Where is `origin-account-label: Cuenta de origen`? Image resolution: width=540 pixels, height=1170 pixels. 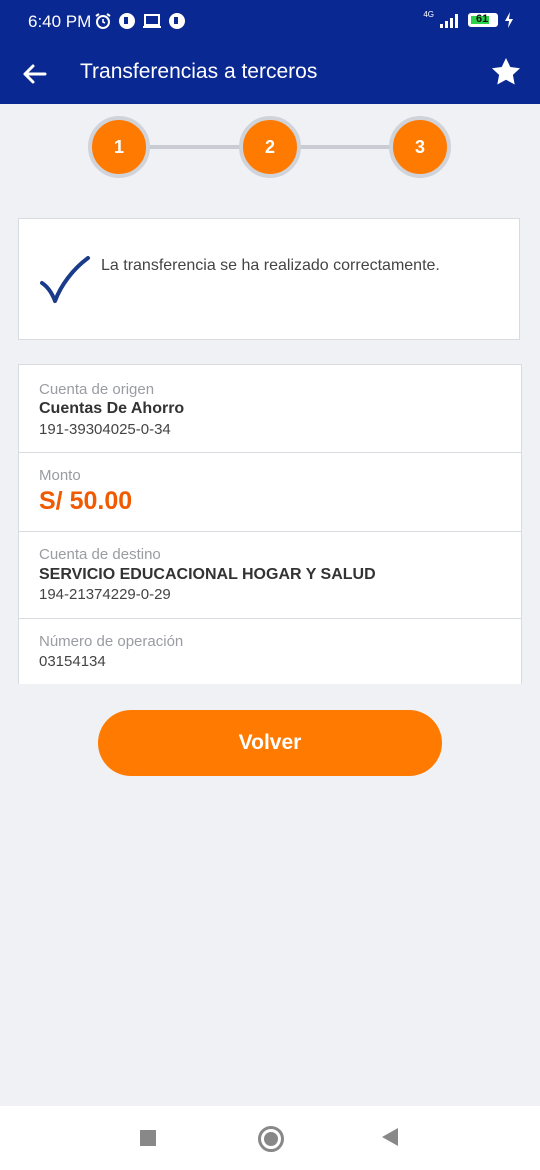
origin-account-label: Cuenta de origen is located at coordinates (97, 389).